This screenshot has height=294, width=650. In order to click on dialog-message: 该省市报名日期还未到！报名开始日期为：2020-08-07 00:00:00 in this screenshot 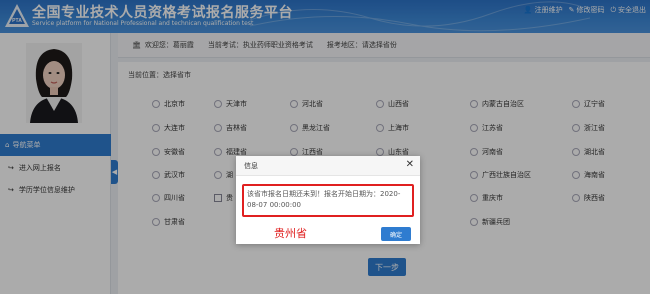, I will do `click(328, 200)`.